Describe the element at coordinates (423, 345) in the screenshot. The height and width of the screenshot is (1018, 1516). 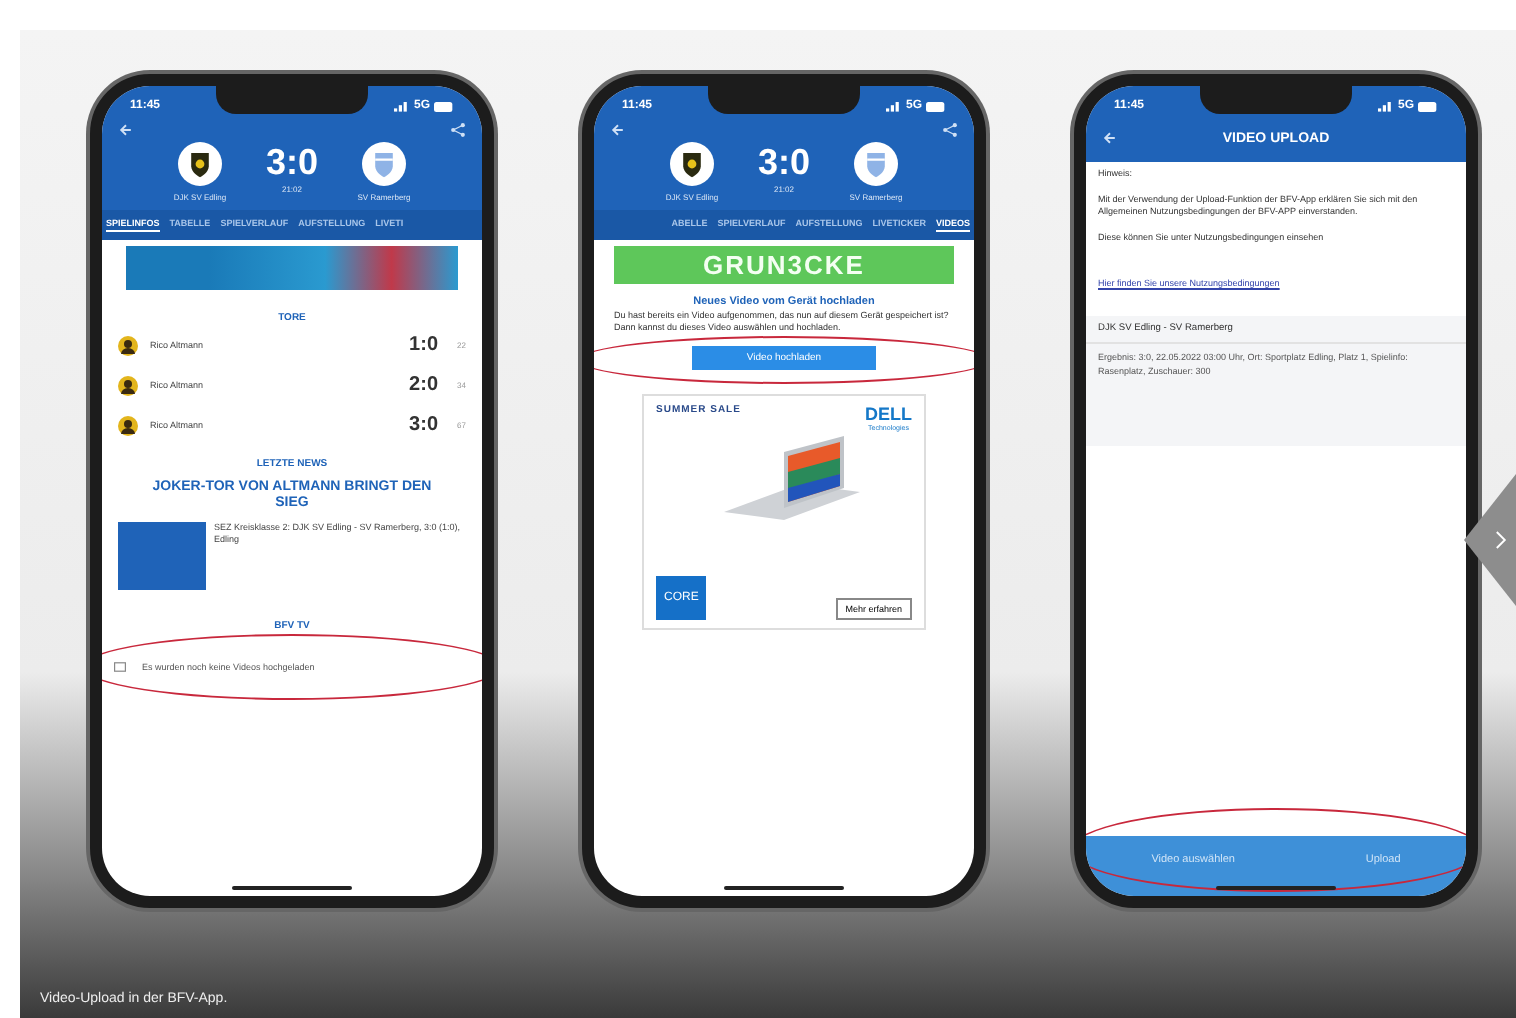
I see `goal-score: 1:0` at that location.